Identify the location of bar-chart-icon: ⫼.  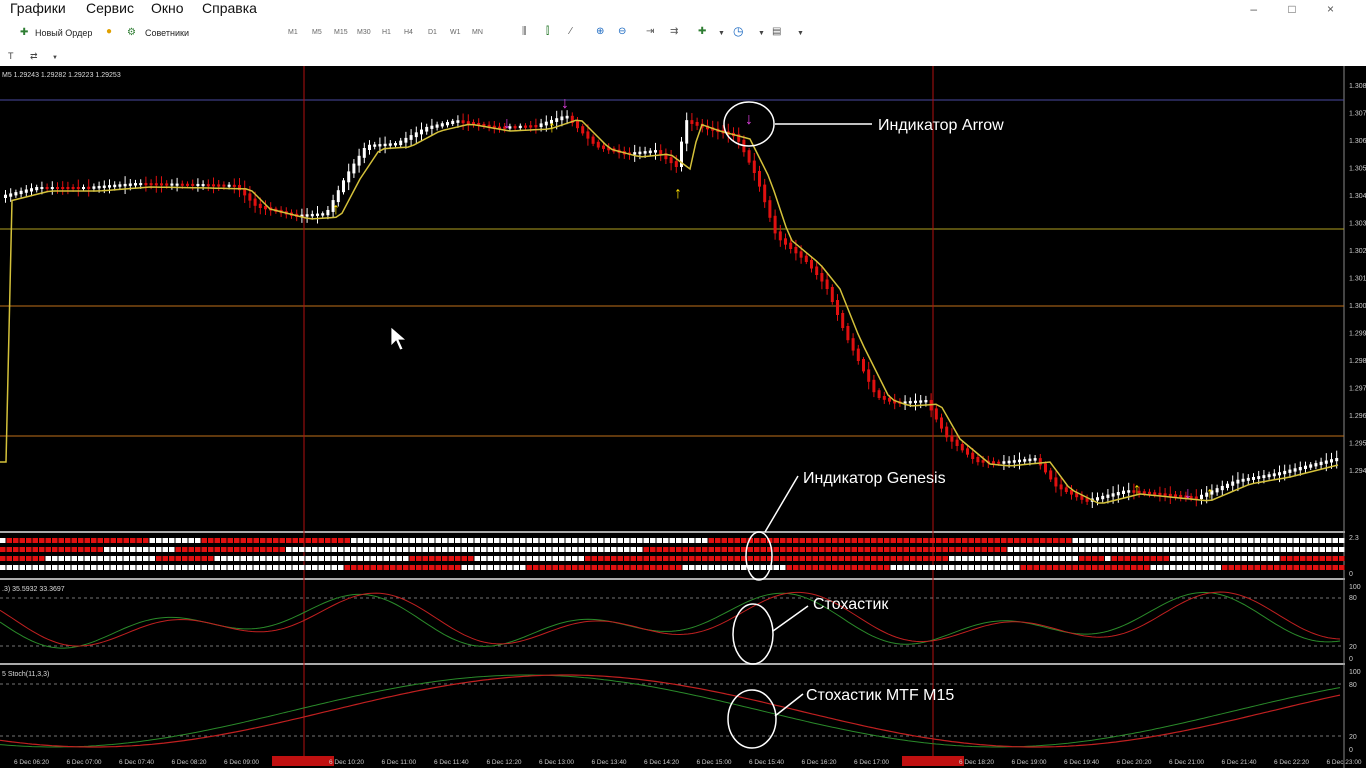
(524, 32).